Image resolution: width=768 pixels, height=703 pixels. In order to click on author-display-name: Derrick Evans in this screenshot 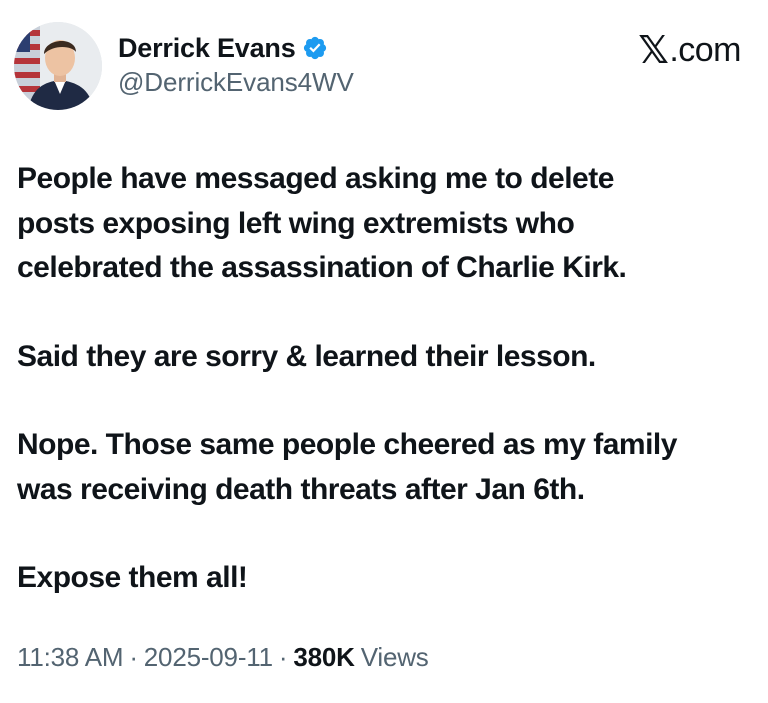, I will do `click(207, 48)`.